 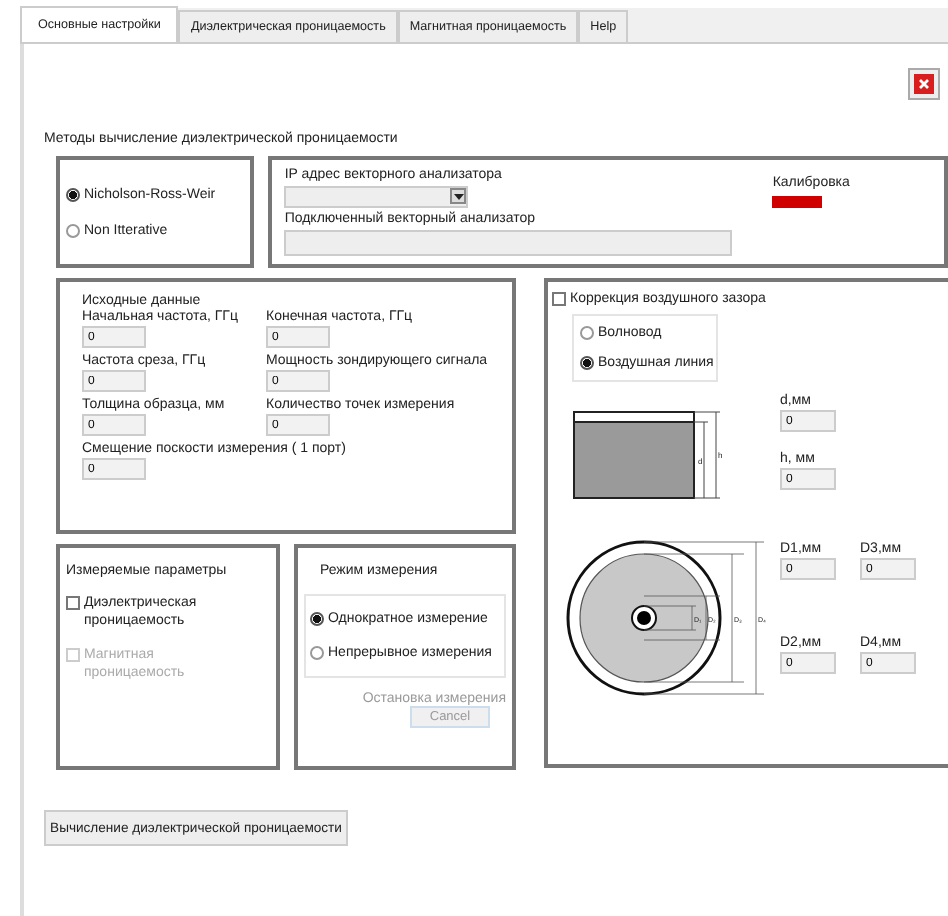 I want to click on caret-icon, so click(x=458, y=196).